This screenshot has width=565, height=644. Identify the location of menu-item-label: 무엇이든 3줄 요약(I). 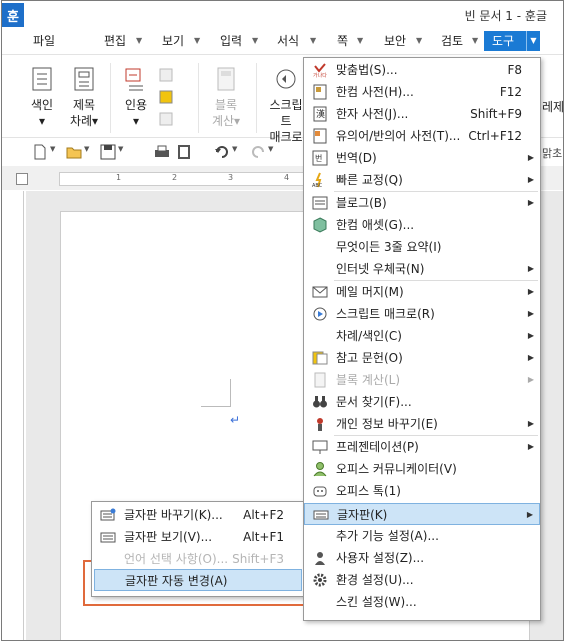
(389, 247).